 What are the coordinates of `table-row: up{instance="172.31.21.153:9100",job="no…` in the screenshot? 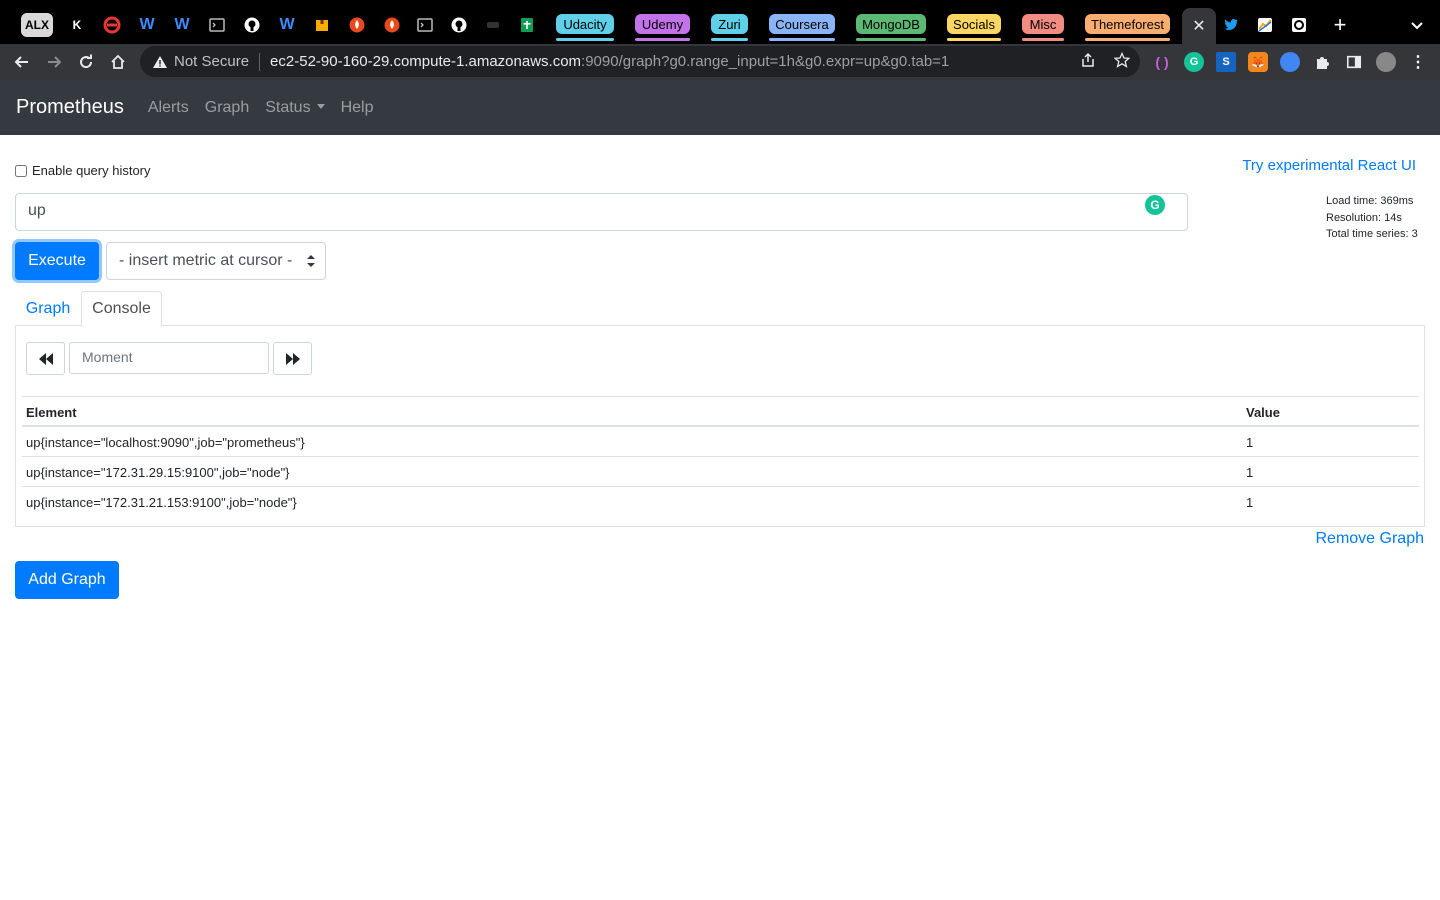 It's located at (720, 502).